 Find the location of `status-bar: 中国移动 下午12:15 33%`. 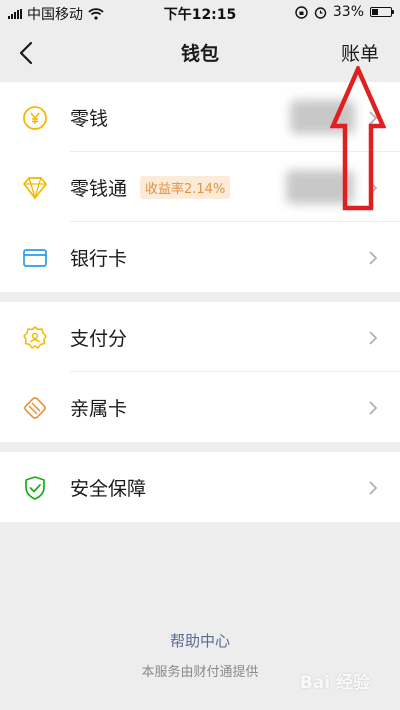

status-bar: 中国移动 下午12:15 33% is located at coordinates (200, 13).